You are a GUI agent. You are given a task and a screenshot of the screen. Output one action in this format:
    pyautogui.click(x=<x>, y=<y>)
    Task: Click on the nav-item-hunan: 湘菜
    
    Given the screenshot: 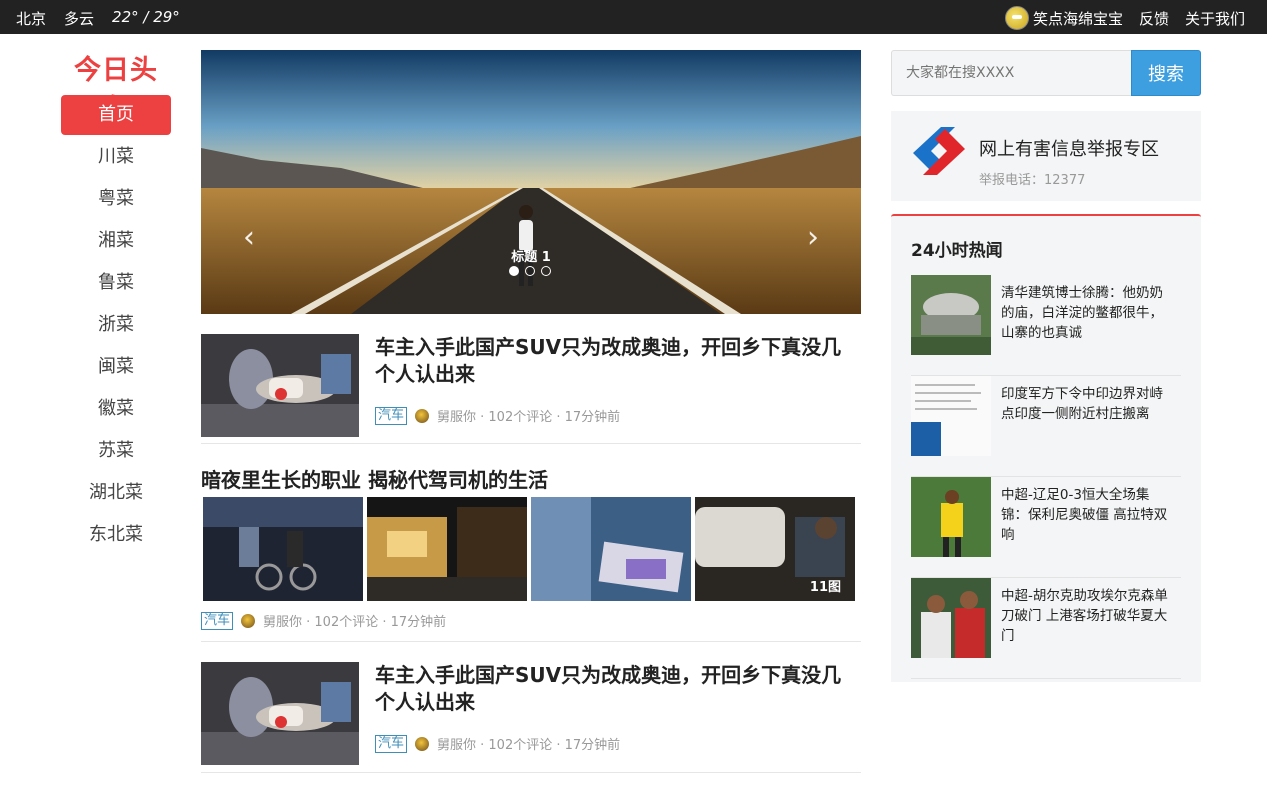 What is the action you would take?
    pyautogui.click(x=116, y=242)
    